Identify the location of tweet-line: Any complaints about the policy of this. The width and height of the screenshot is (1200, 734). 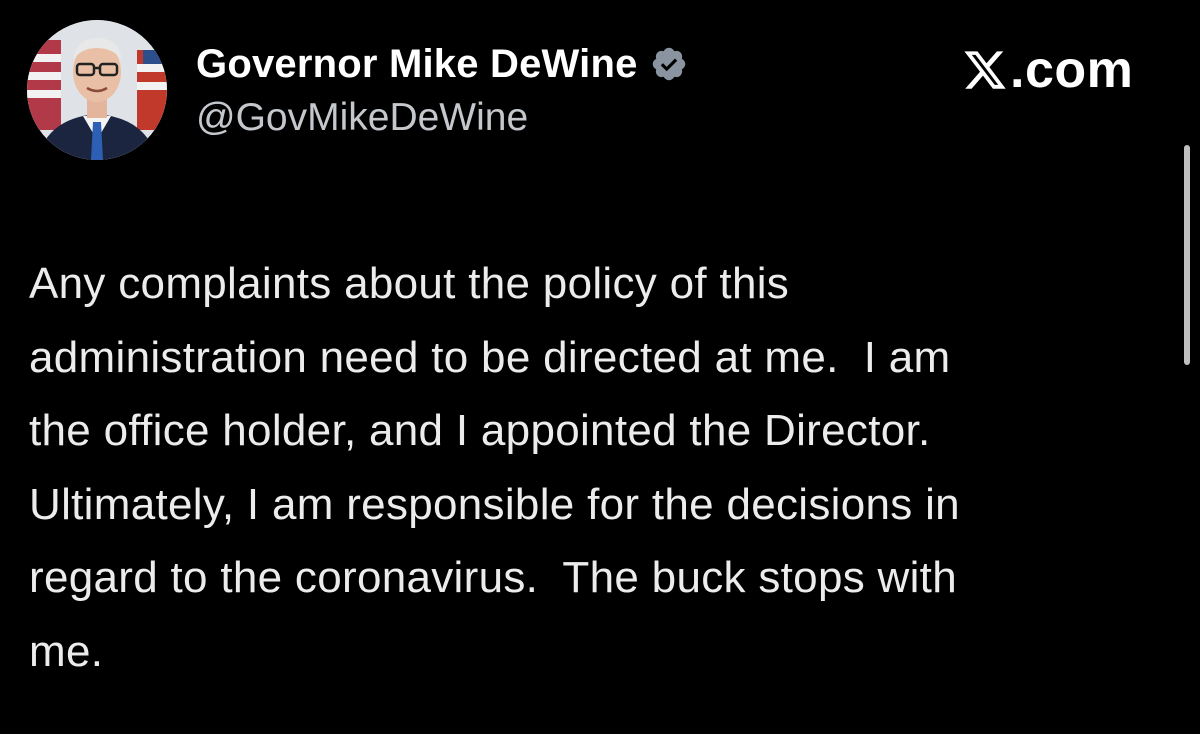
(409, 283).